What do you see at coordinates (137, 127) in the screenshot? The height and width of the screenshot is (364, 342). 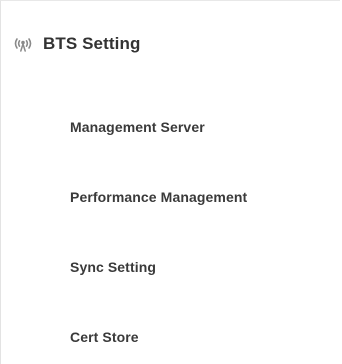 I see `menu-item-management-server: Management Server` at bounding box center [137, 127].